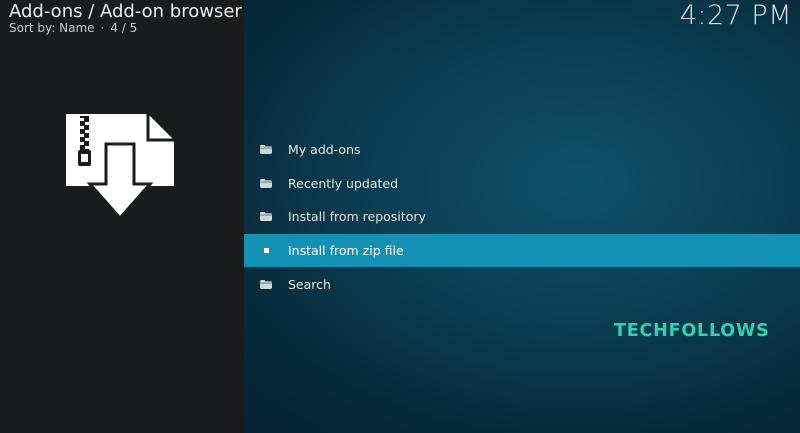 This screenshot has height=433, width=800. What do you see at coordinates (52, 28) in the screenshot?
I see `sort-label: Sort by: Name` at bounding box center [52, 28].